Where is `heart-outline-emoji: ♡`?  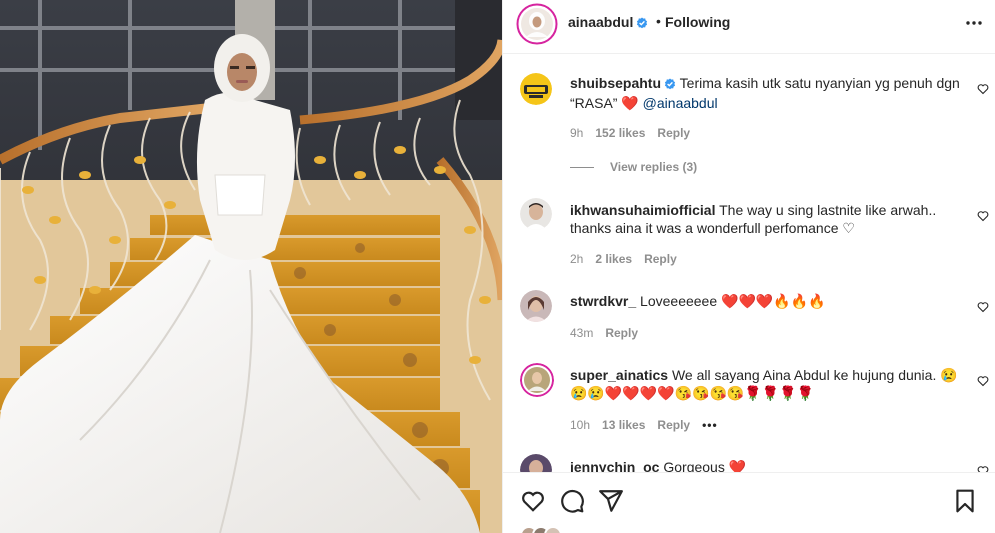
heart-outline-emoji: ♡ is located at coordinates (848, 229).